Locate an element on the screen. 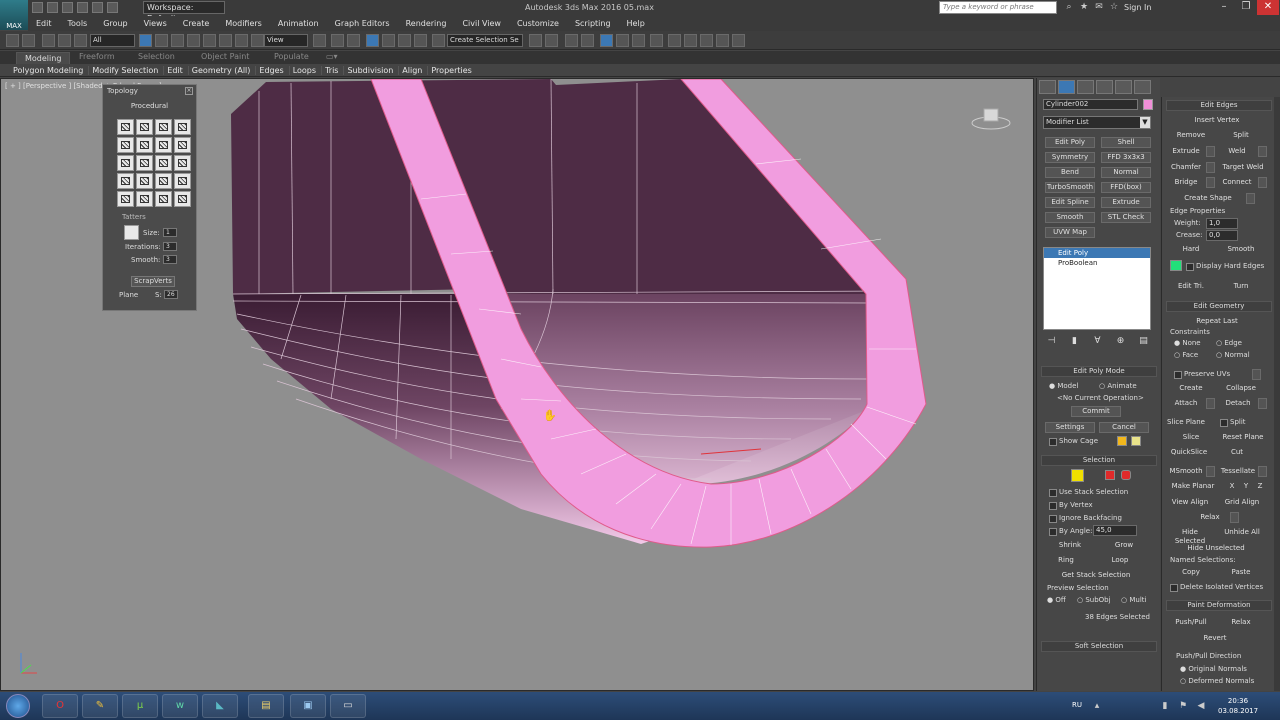  window-crossing-icon is located at coordinates (193, 40).